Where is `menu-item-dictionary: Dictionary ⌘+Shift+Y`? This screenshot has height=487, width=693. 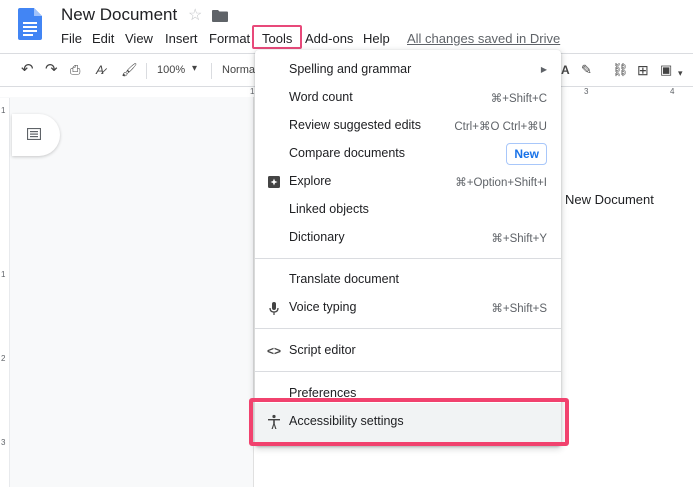 menu-item-dictionary: Dictionary ⌘+Shift+Y is located at coordinates (408, 238).